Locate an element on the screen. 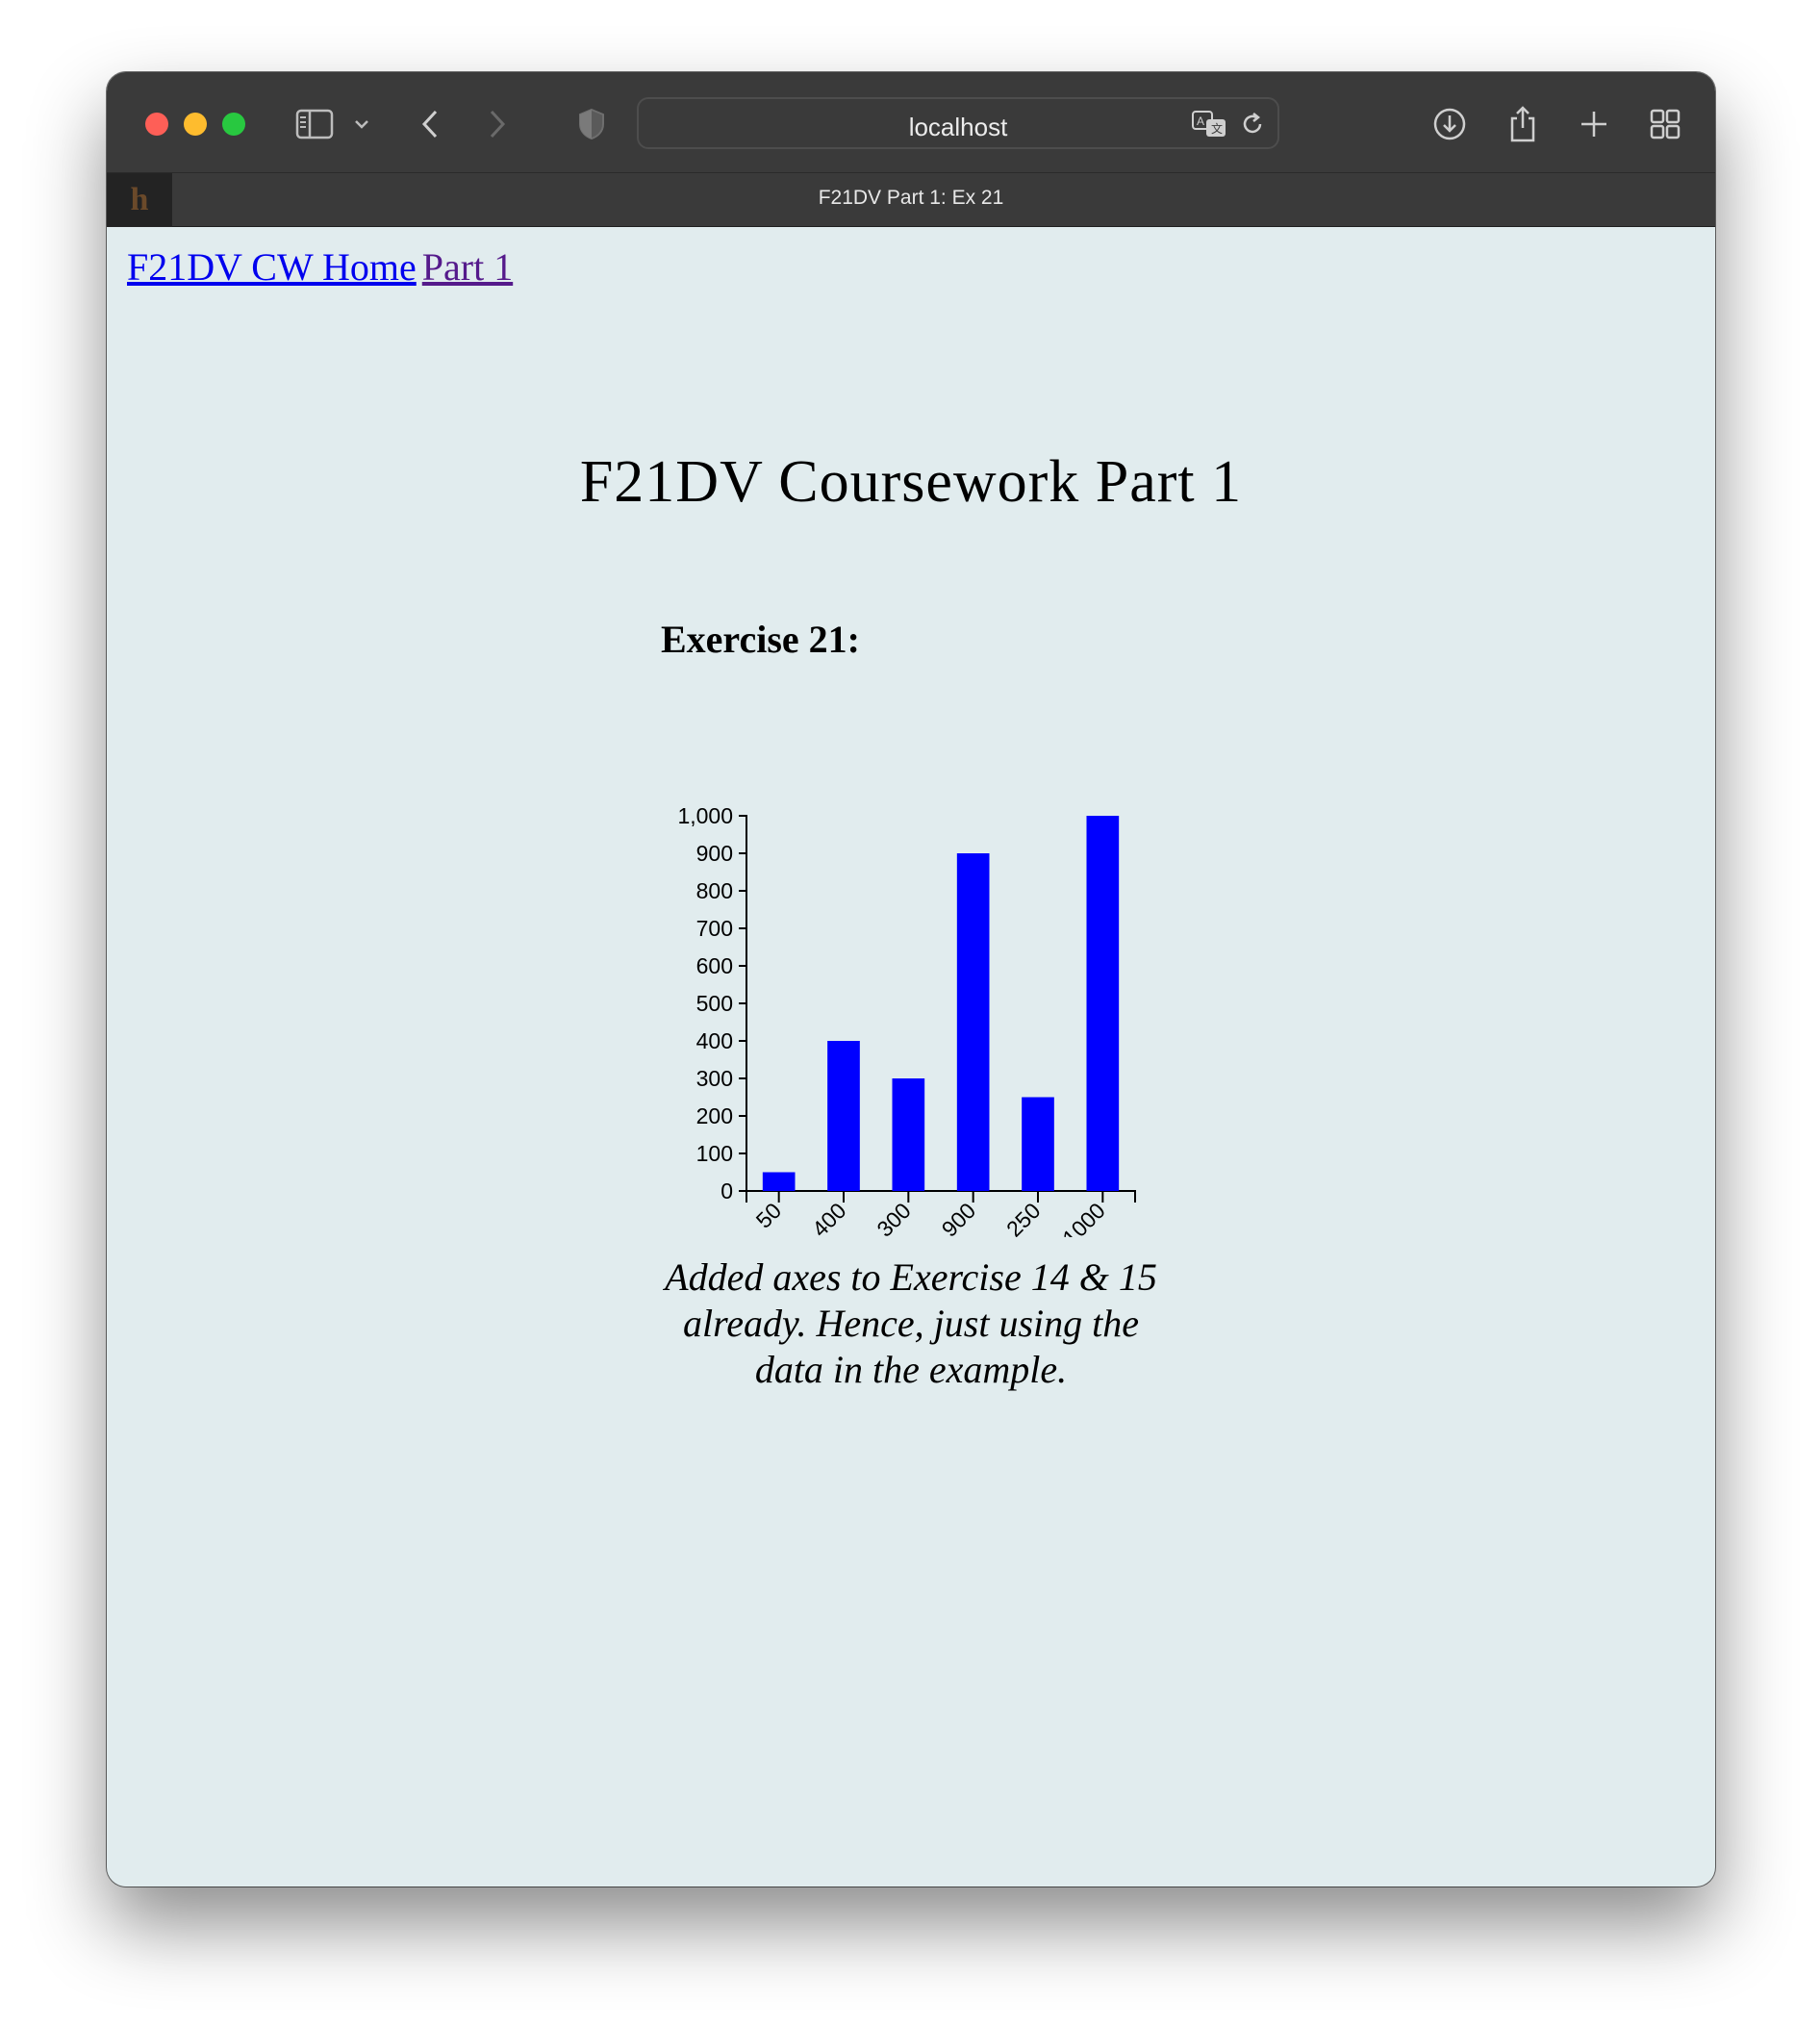 Image resolution: width=1820 pixels, height=2026 pixels. browser-toolbar: localhost A 文 is located at coordinates (911, 122).